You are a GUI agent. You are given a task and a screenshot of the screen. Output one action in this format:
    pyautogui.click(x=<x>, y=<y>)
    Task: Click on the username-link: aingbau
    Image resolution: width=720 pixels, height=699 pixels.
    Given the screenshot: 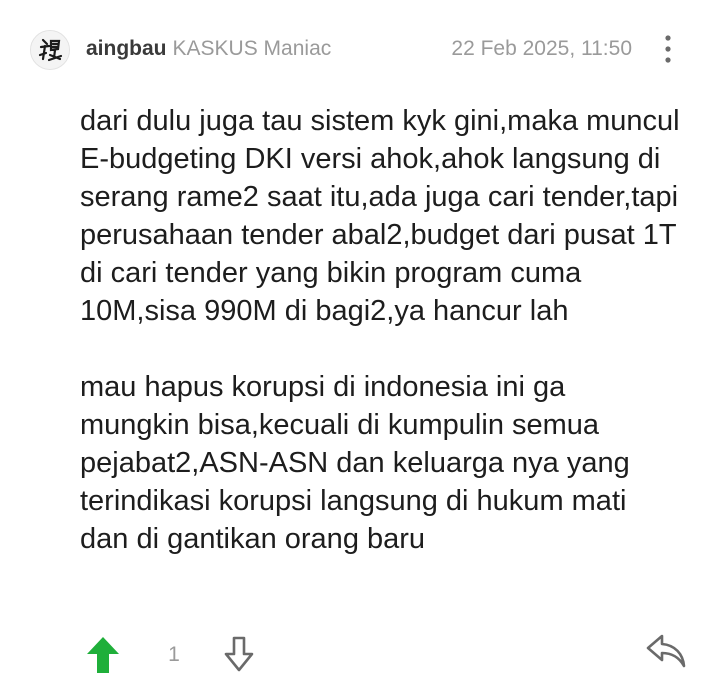 What is the action you would take?
    pyautogui.click(x=126, y=48)
    